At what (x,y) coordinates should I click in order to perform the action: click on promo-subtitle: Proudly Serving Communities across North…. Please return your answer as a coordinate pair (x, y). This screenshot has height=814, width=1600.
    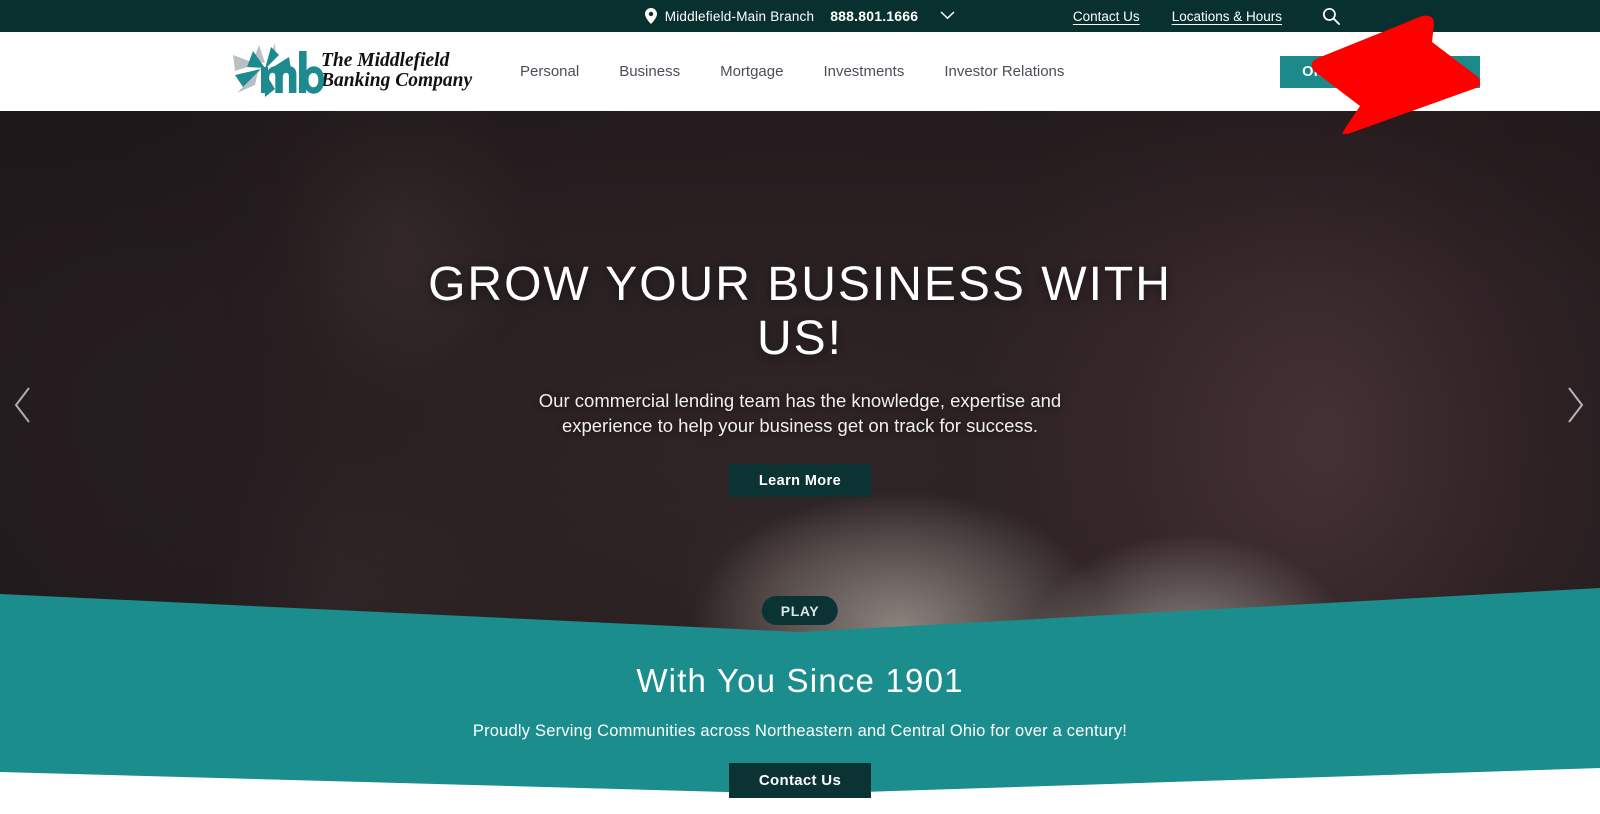
    Looking at the image, I should click on (800, 731).